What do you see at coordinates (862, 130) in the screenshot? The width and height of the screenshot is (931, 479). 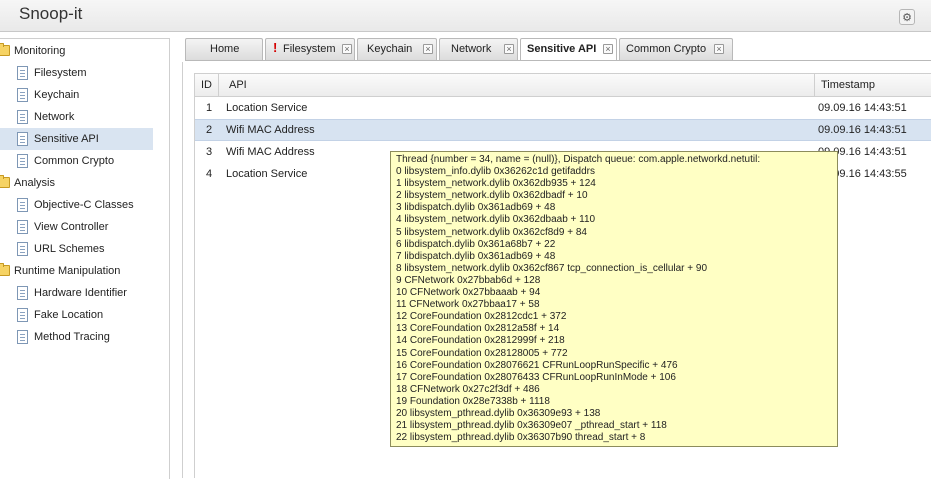 I see `cell-timestamp: 09.09.16 14:43:51` at bounding box center [862, 130].